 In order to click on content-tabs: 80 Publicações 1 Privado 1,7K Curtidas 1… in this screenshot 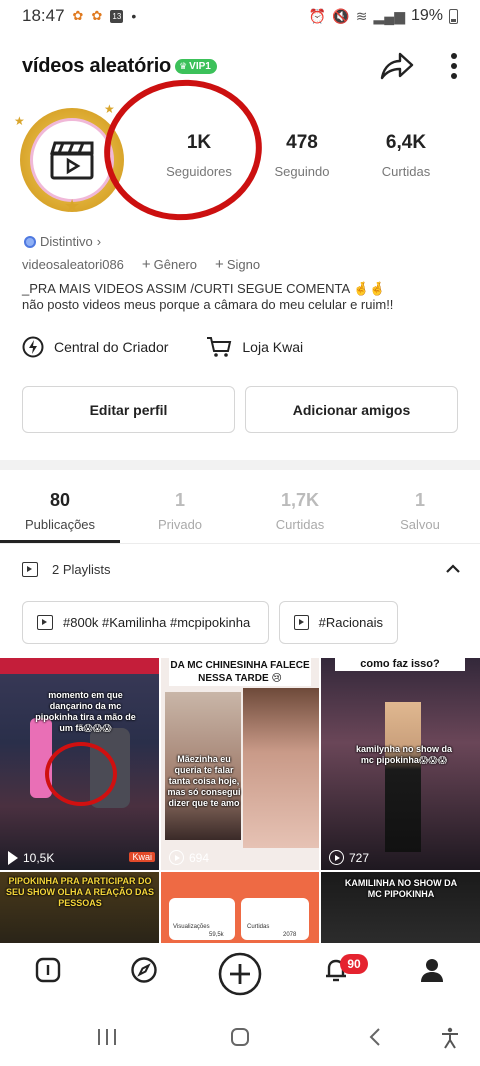, I will do `click(240, 507)`.